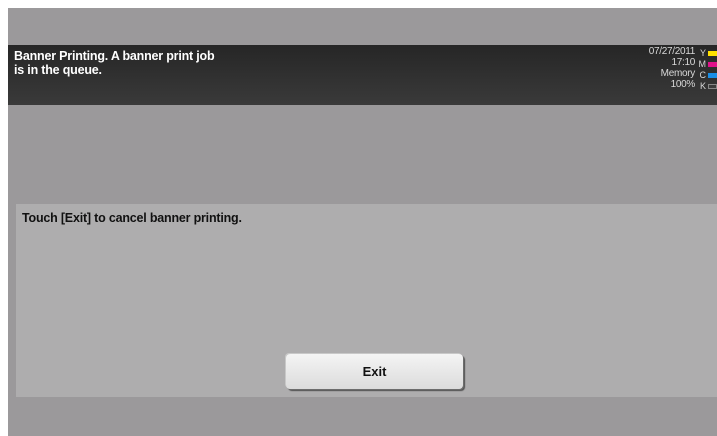 Image resolution: width=717 pixels, height=436 pixels. What do you see at coordinates (712, 75) in the screenshot?
I see `toner-cyan-bar` at bounding box center [712, 75].